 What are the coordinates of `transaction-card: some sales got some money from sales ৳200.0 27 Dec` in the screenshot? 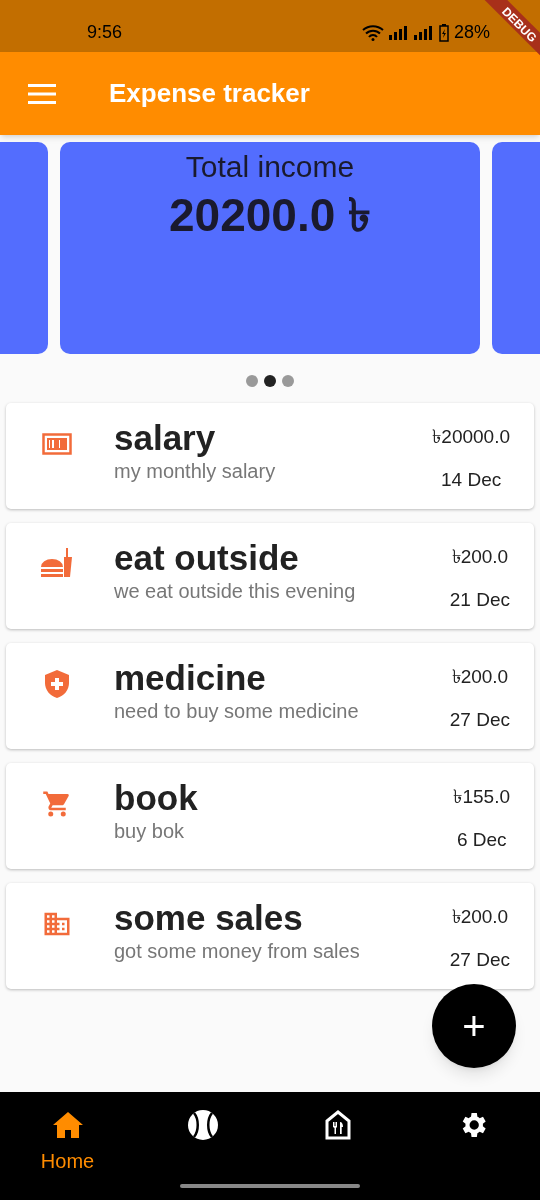 It's located at (270, 936).